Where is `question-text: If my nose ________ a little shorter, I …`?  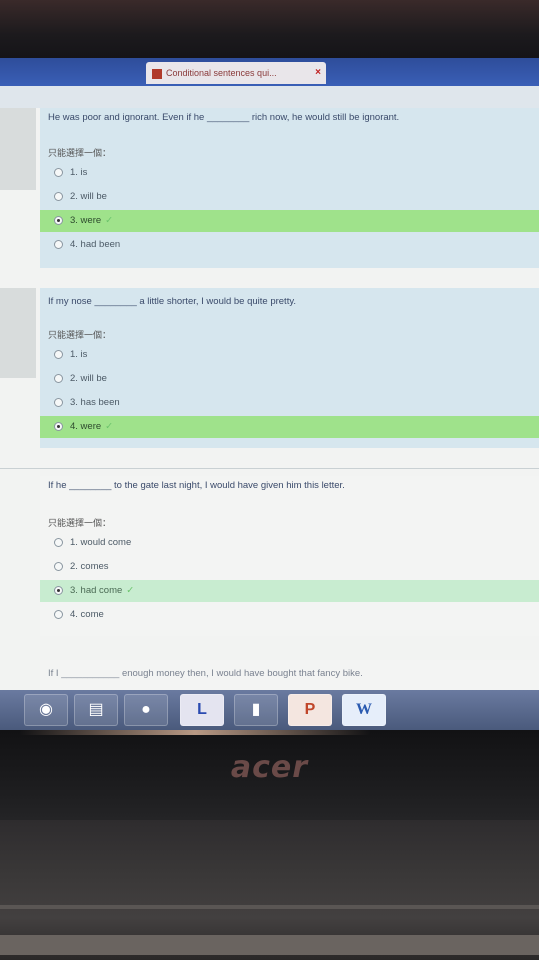 question-text: If my nose ________ a little shorter, I … is located at coordinates (172, 301).